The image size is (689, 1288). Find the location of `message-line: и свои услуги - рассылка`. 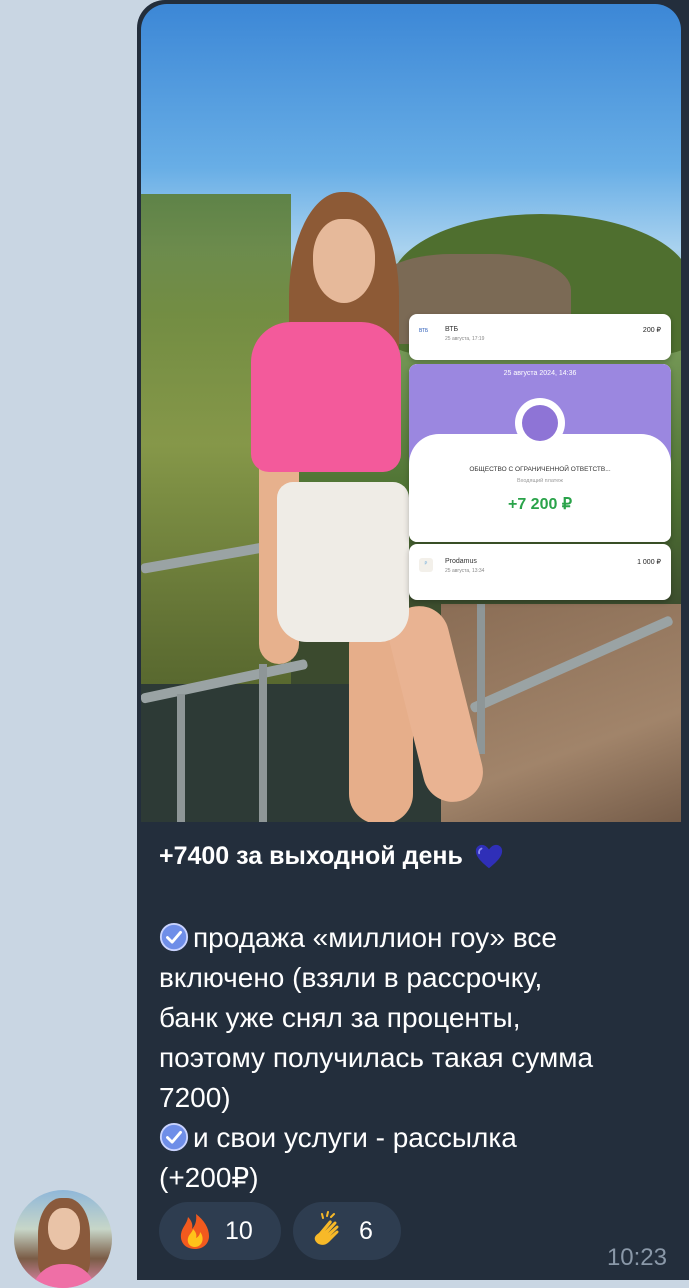

message-line: и свои услуги - рассылка is located at coordinates (419, 1138).